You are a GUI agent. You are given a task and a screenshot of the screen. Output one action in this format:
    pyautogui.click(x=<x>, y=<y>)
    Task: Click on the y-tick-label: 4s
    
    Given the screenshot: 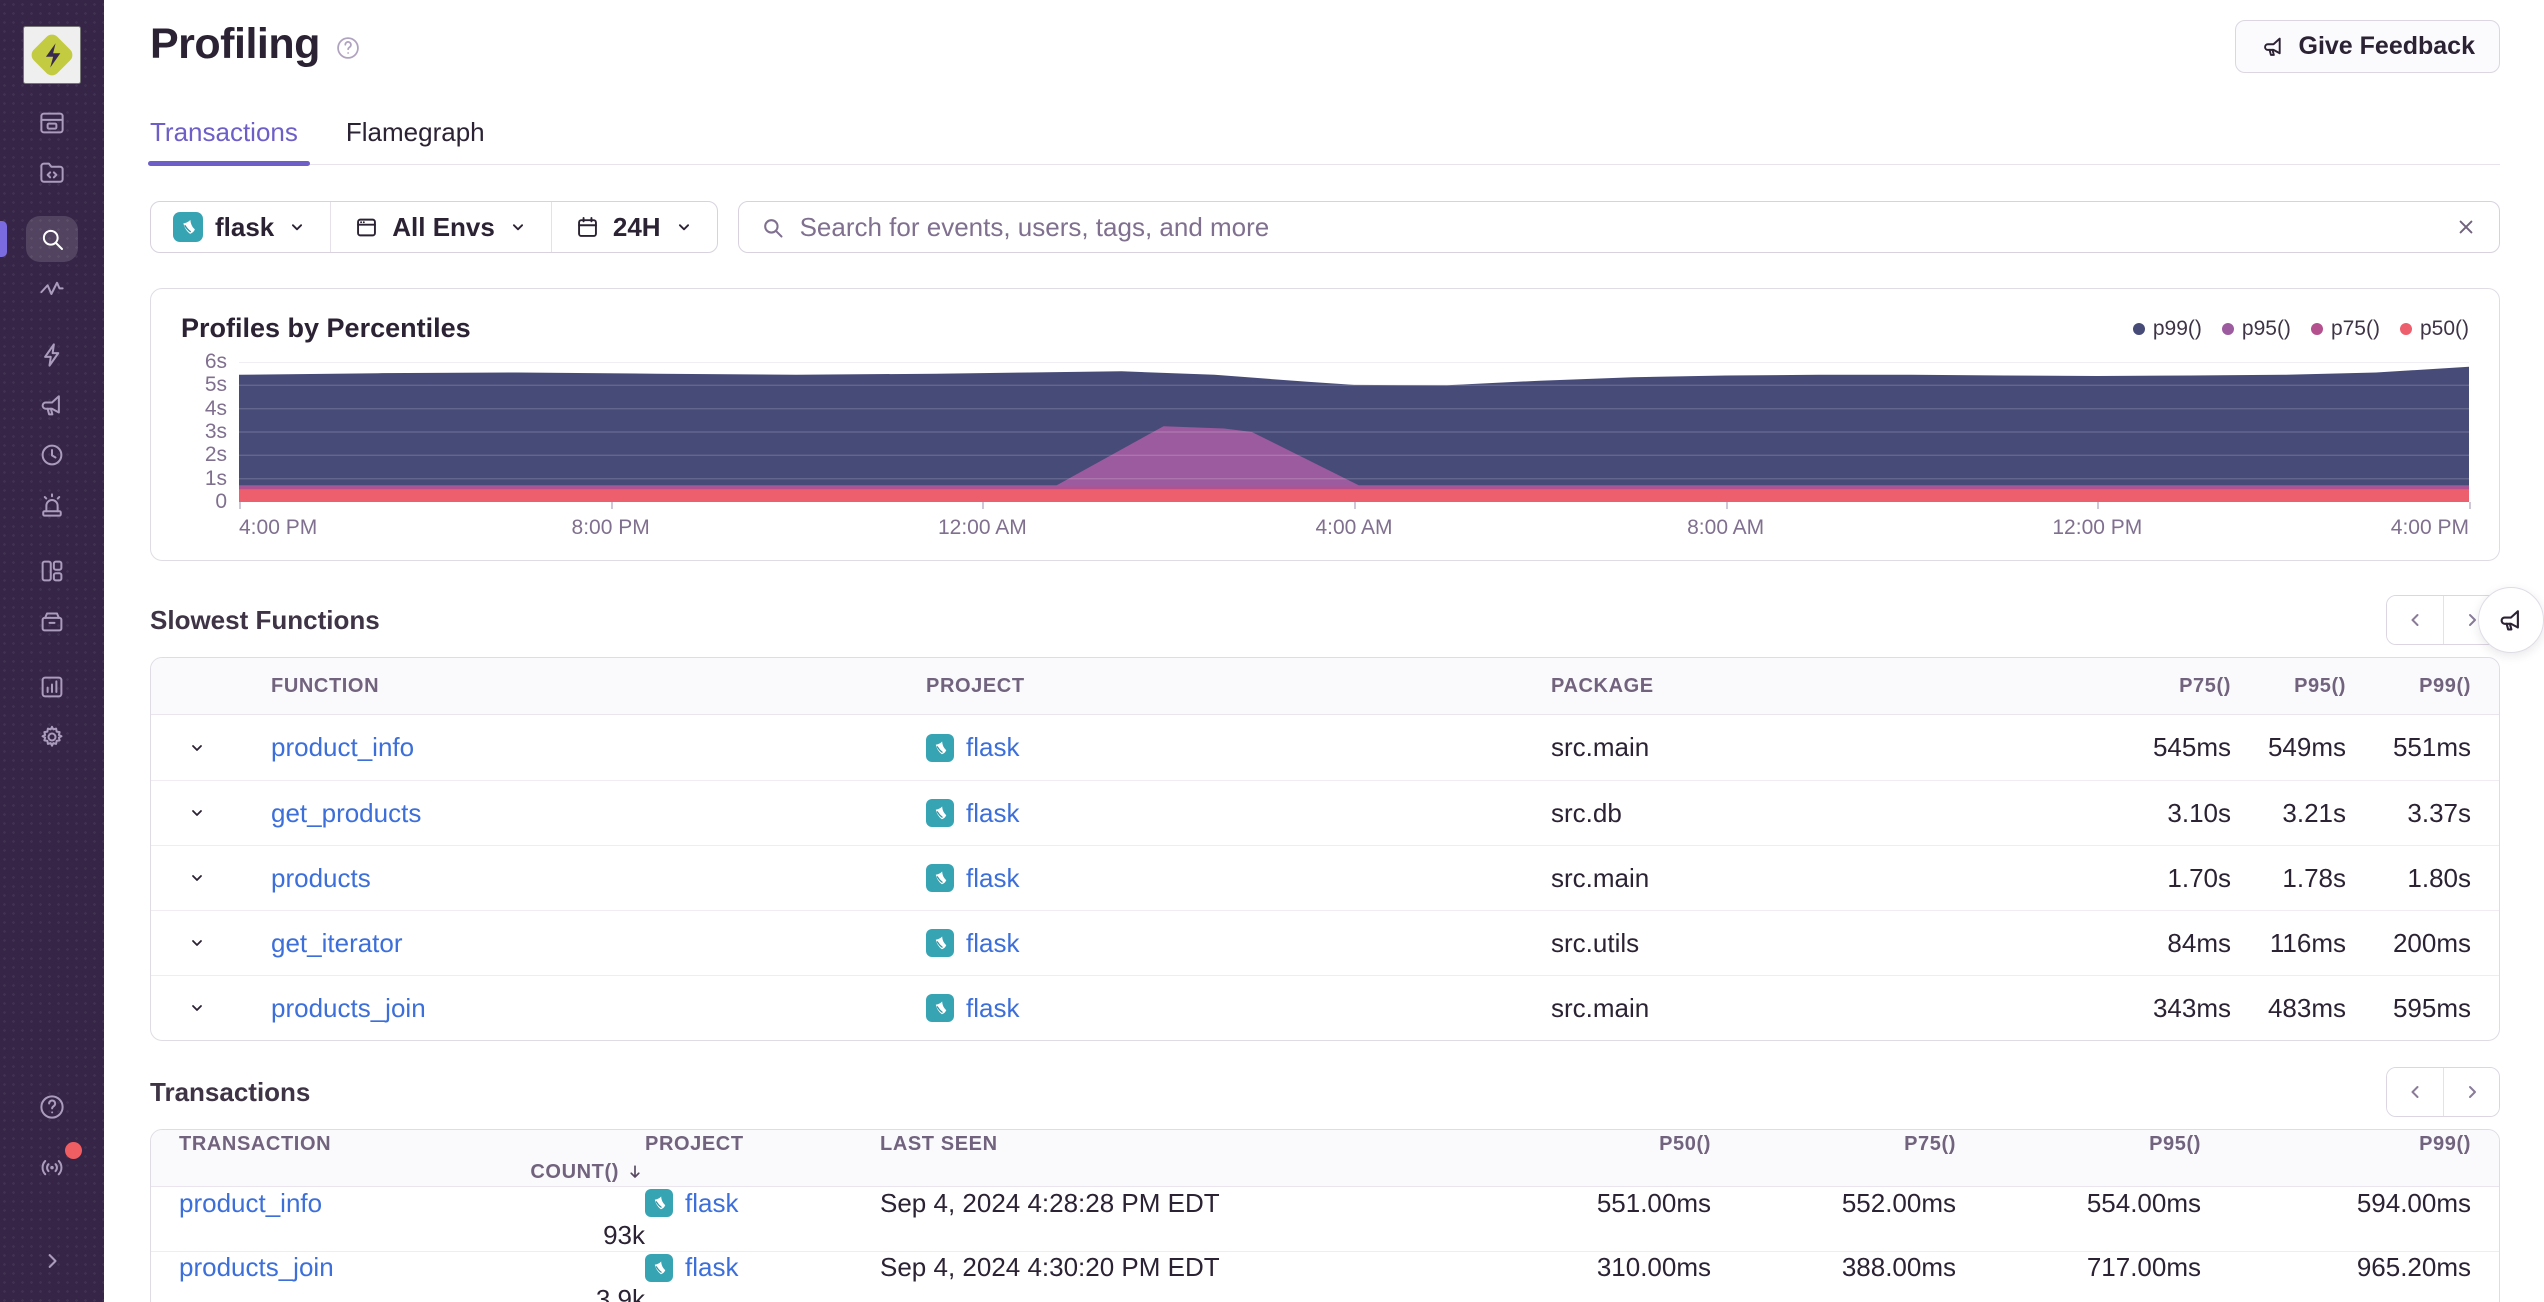 What is the action you would take?
    pyautogui.click(x=215, y=408)
    